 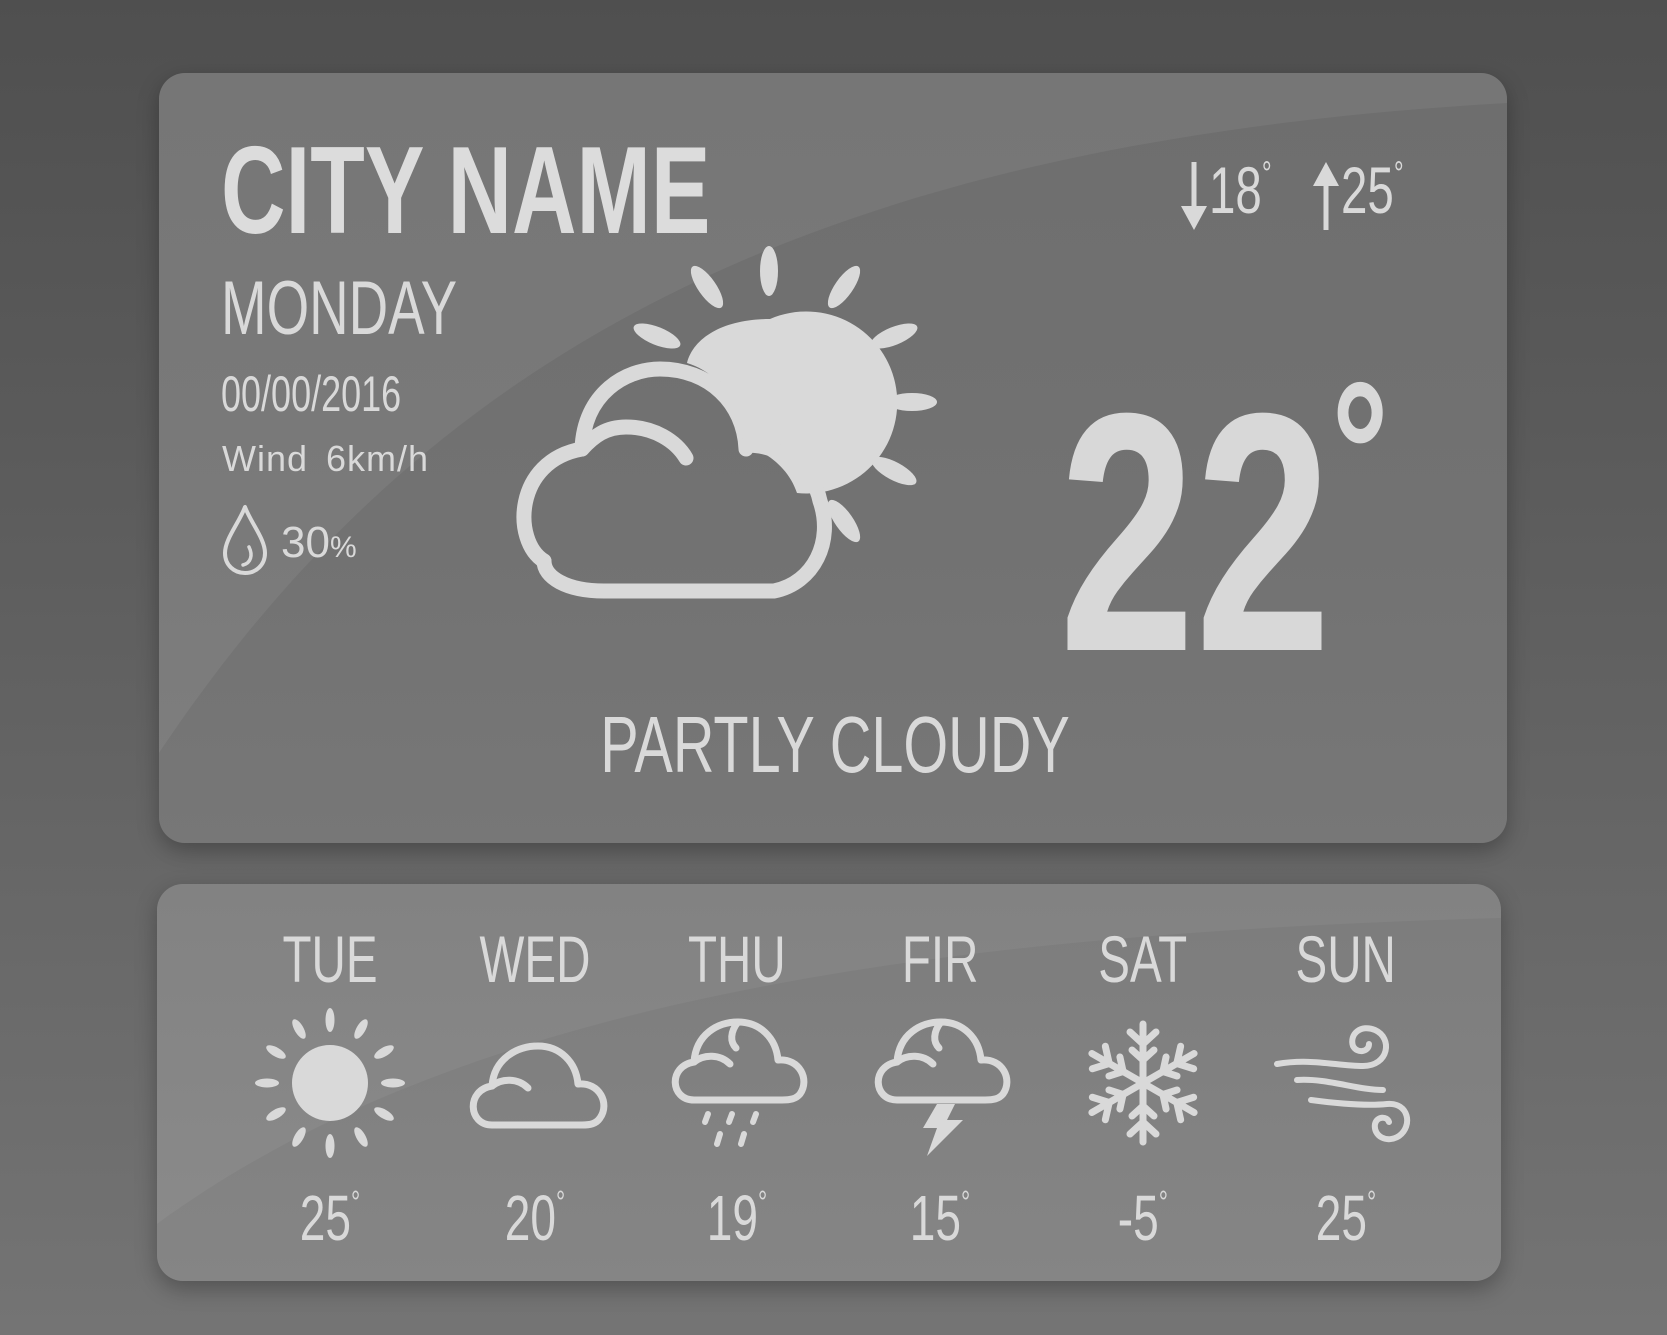 I want to click on forecast-temp: 20°, so click(x=535, y=1218).